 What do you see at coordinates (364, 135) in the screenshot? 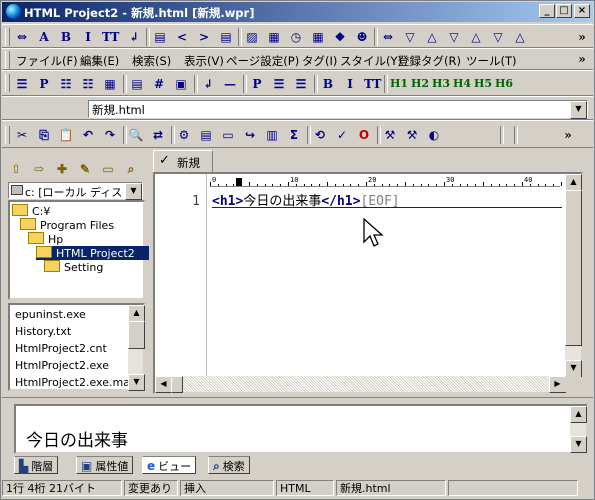
I see `toolbar-button: O` at bounding box center [364, 135].